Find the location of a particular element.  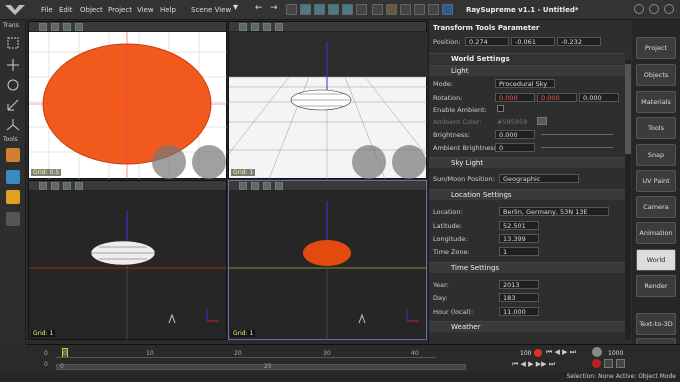

scene-view-dropdown: Scene View is located at coordinates (211, 10).